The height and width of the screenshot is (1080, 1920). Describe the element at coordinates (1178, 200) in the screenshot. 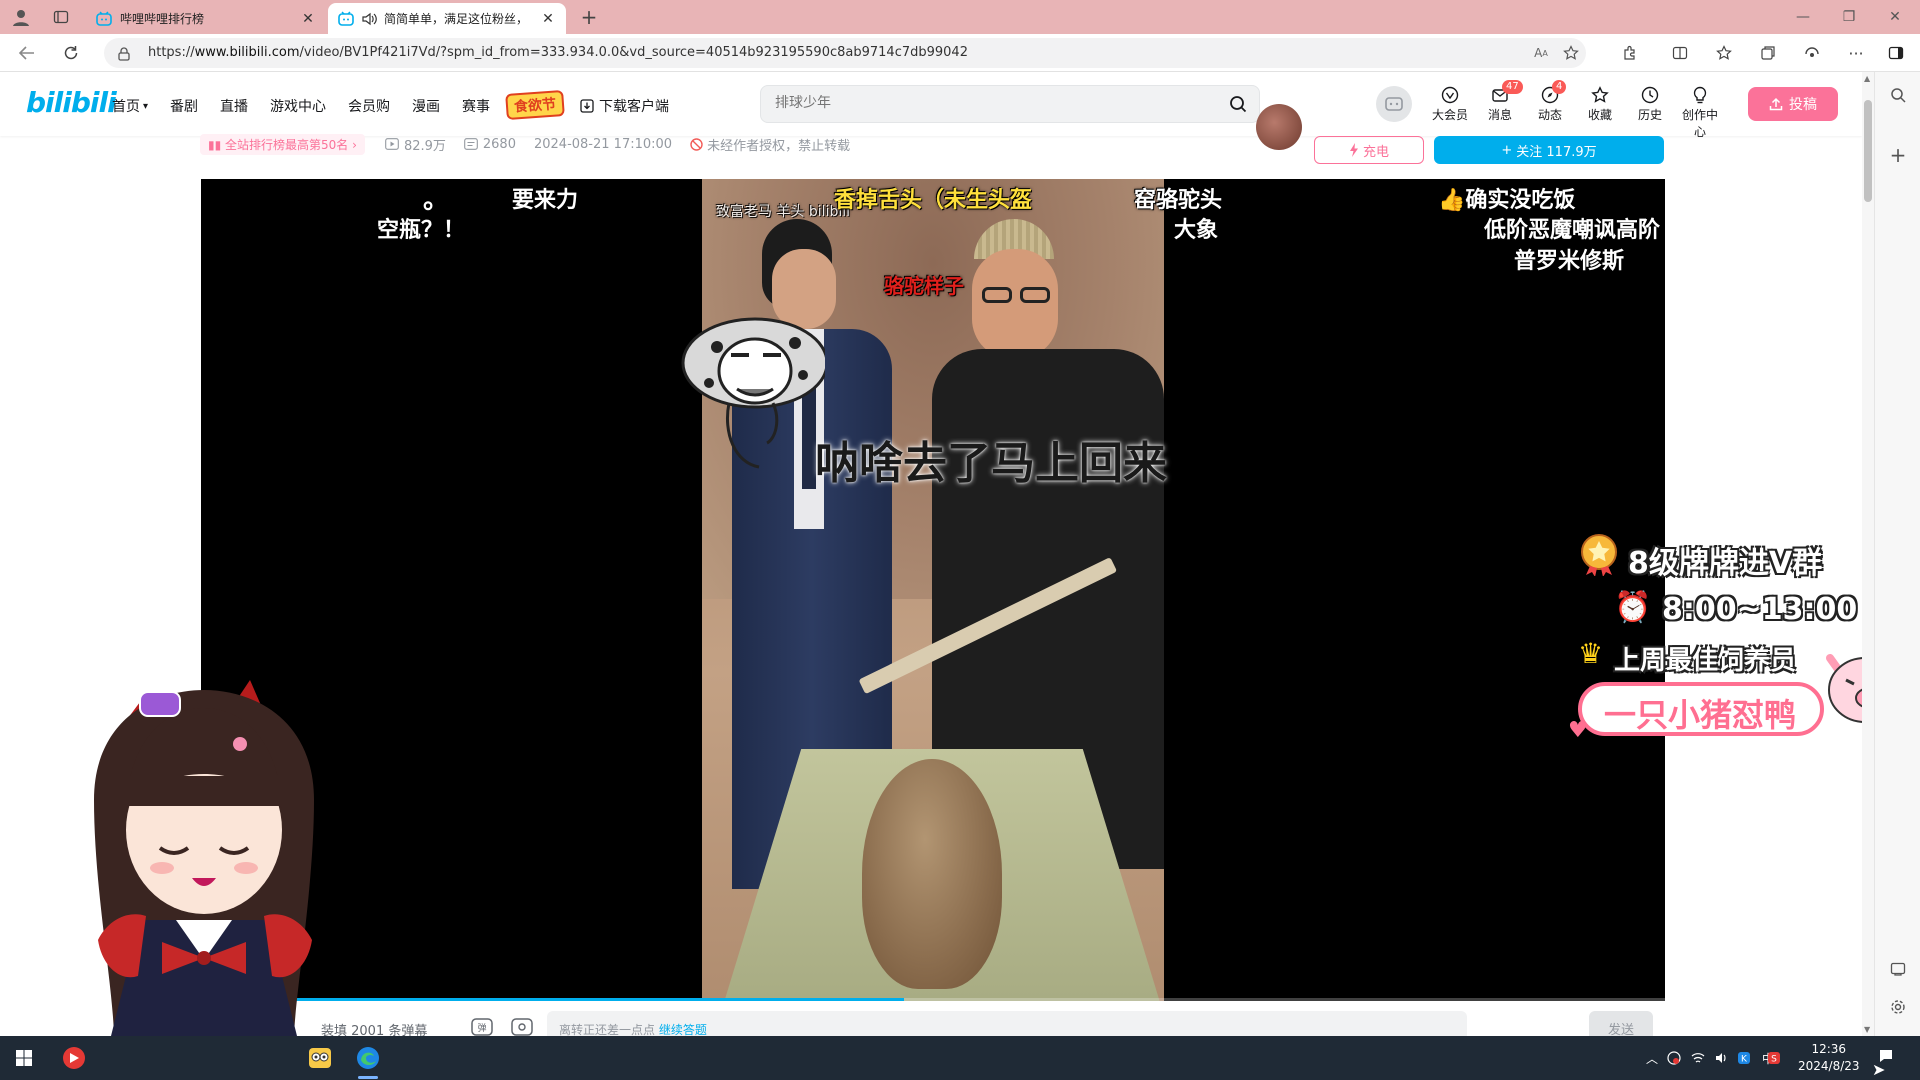

I see `danmaku-item: 窑骆驼头` at that location.